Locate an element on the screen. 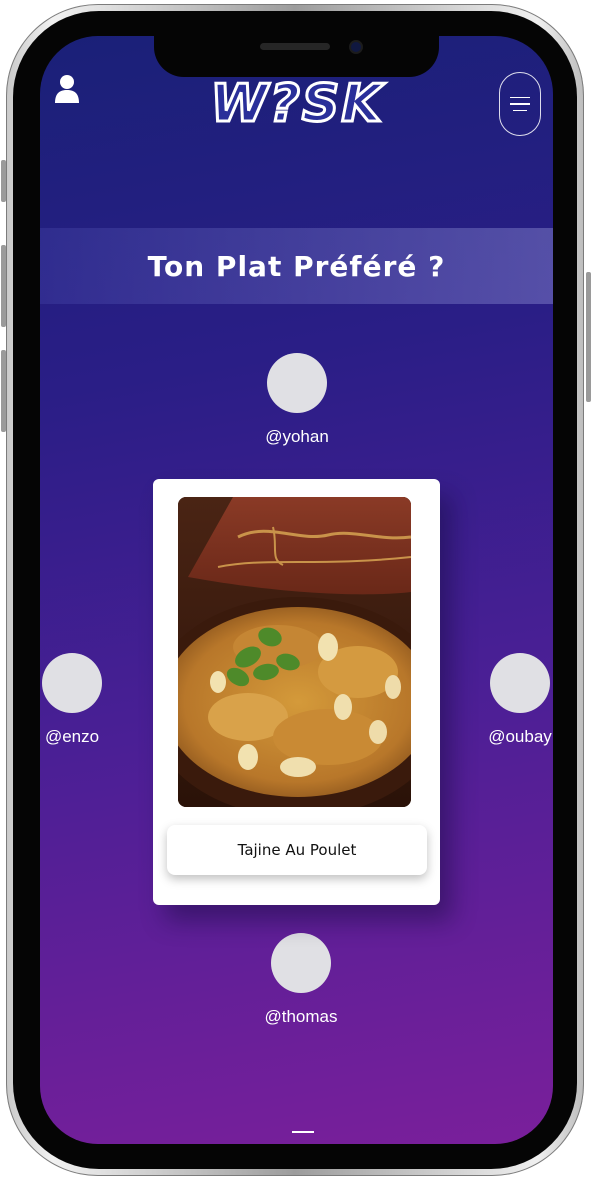  question-banner: Ton Plat Préféré ? is located at coordinates (296, 266).